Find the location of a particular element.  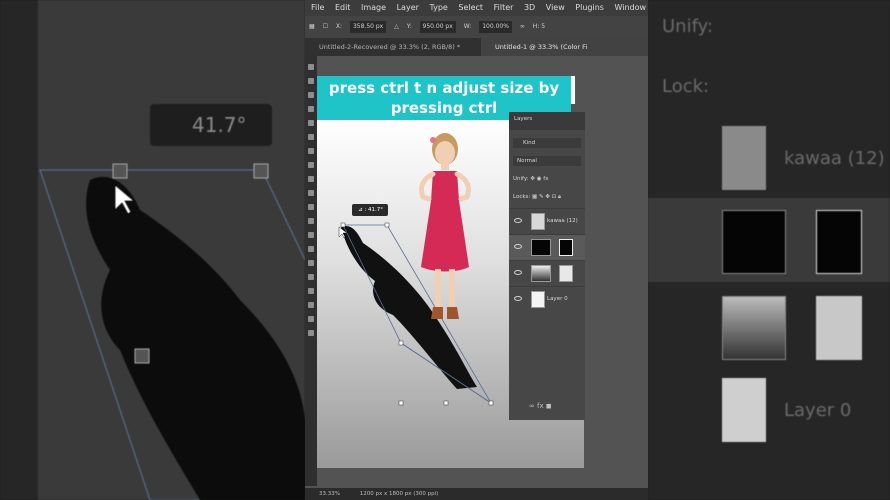

unify-label: Unify: is located at coordinates (521, 179).